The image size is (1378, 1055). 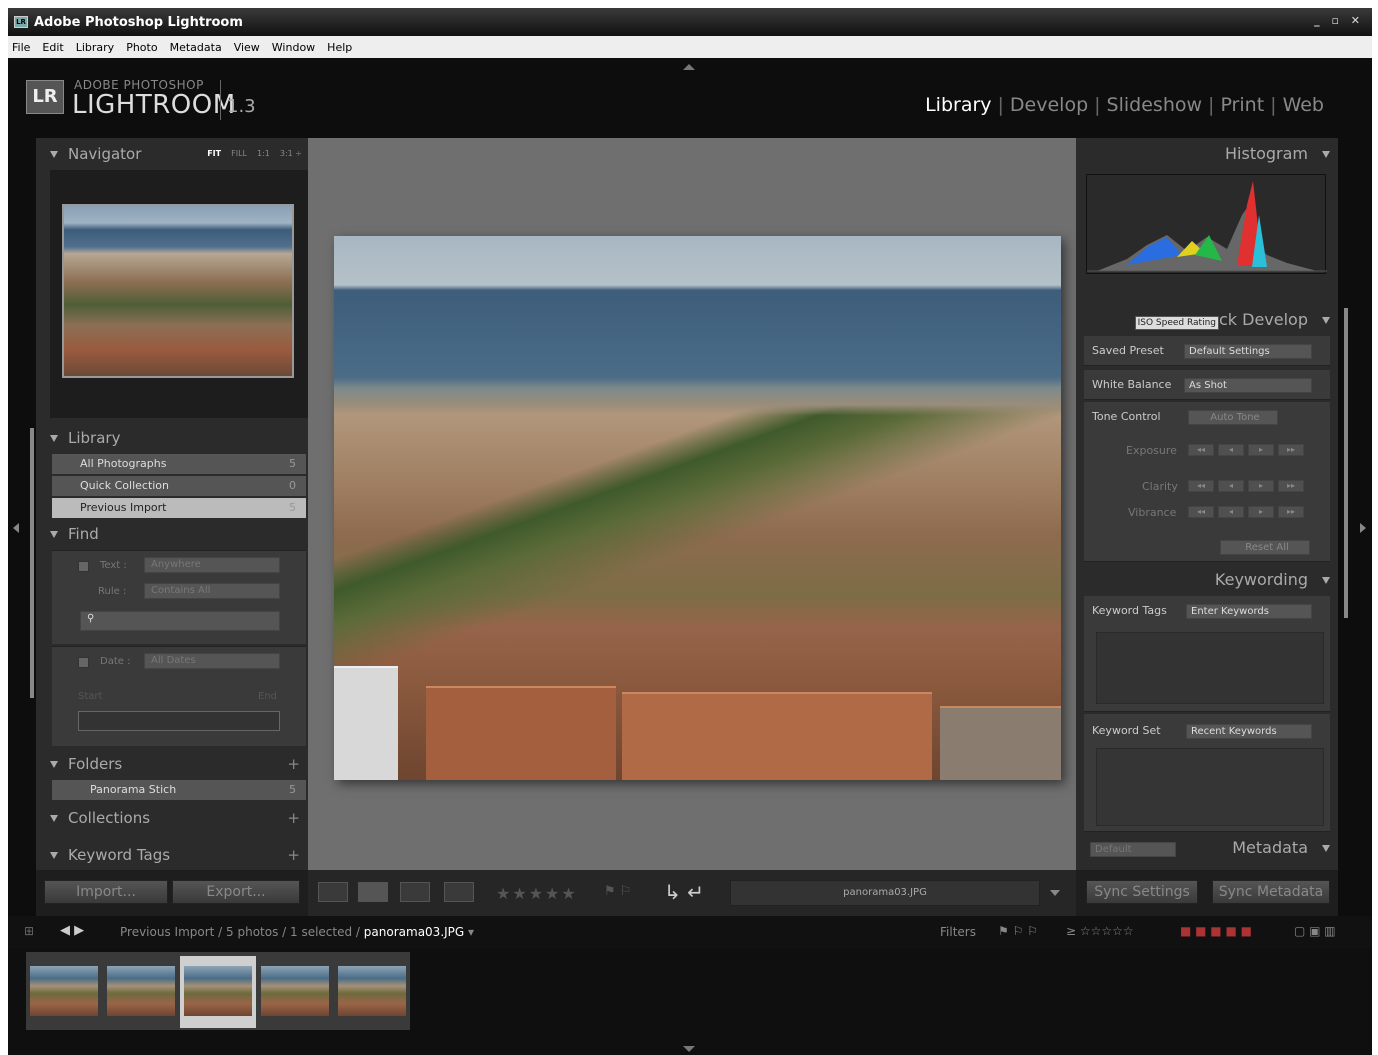 What do you see at coordinates (537, 893) in the screenshot?
I see `rating-stars: ★★★★★` at bounding box center [537, 893].